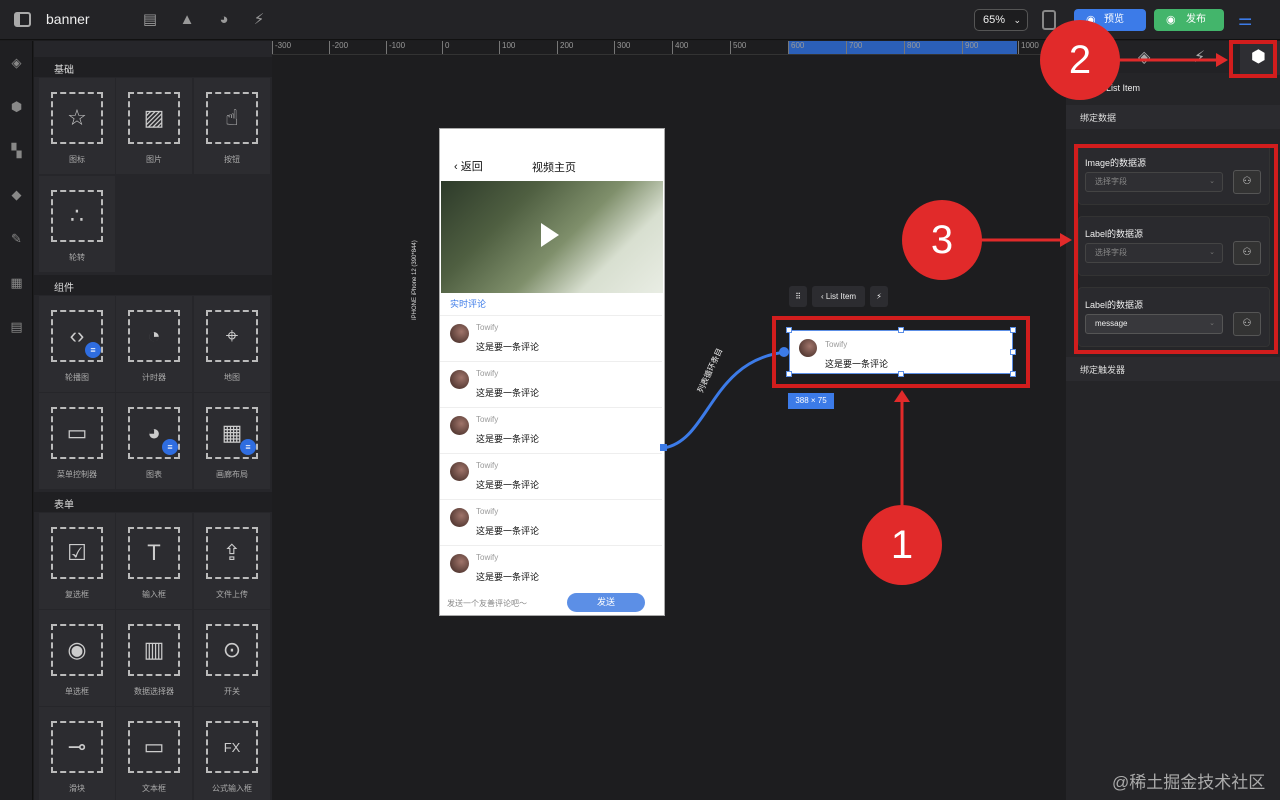  Describe the element at coordinates (1061, 280) in the screenshot. I see `annotation-arrows` at that location.